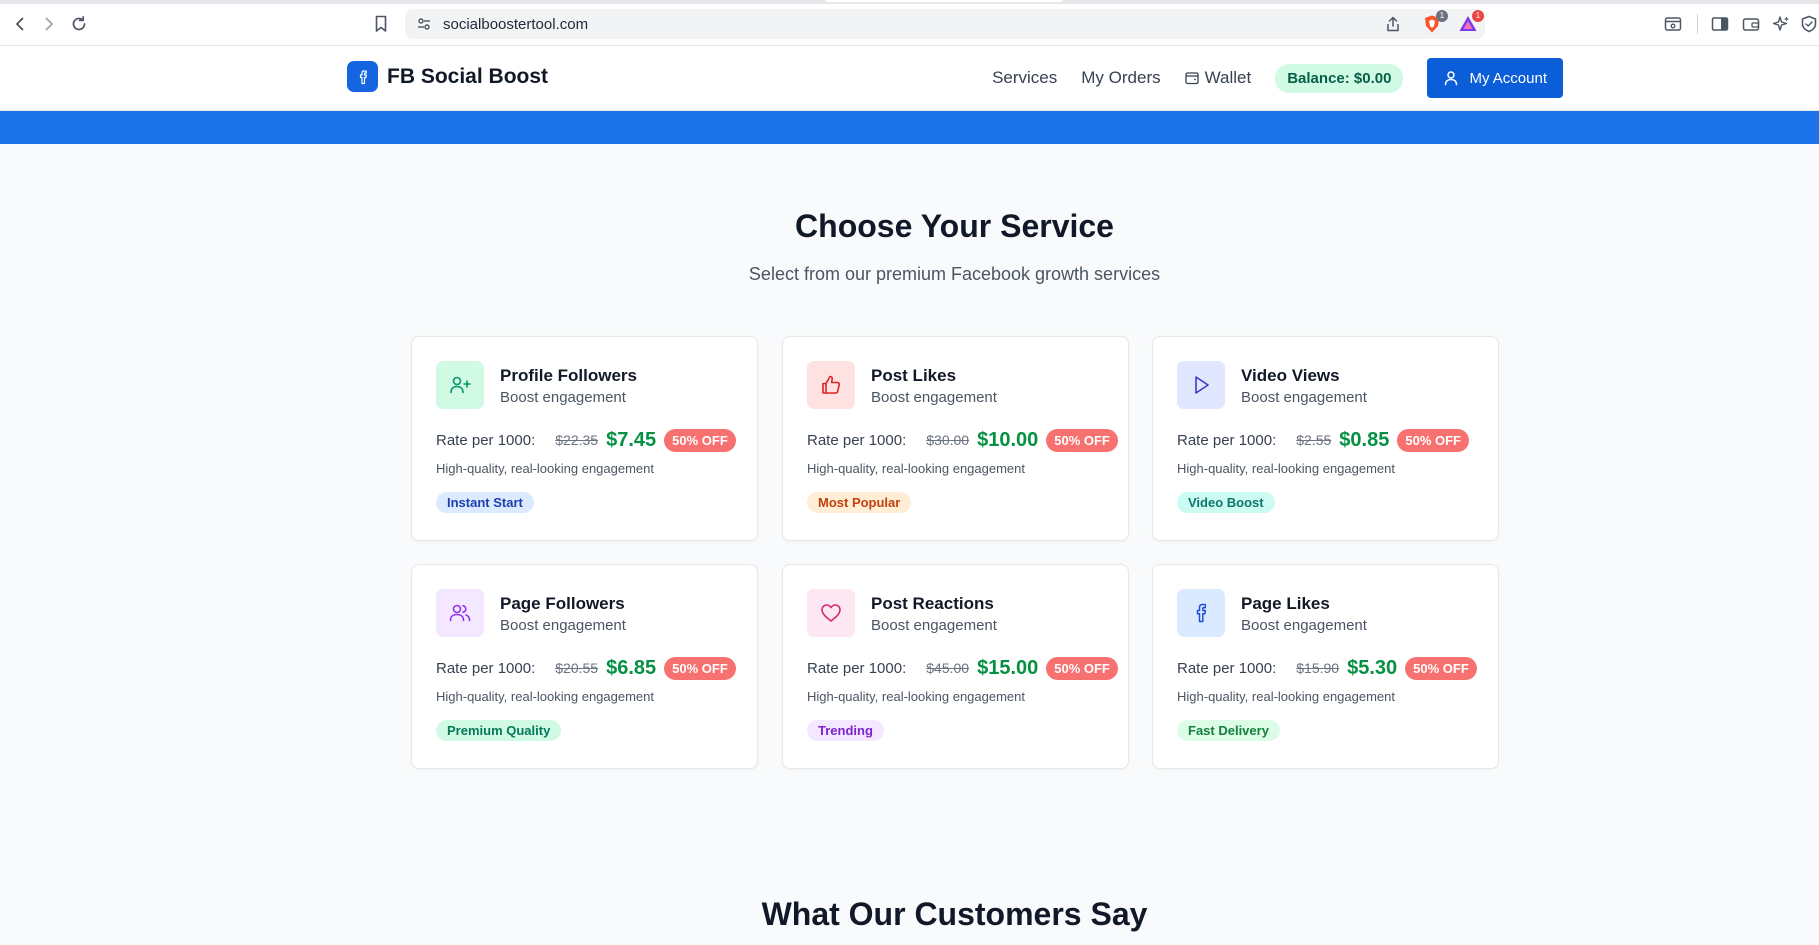 The height and width of the screenshot is (945, 1819). What do you see at coordinates (1024, 78) in the screenshot?
I see `nav-services: Services` at bounding box center [1024, 78].